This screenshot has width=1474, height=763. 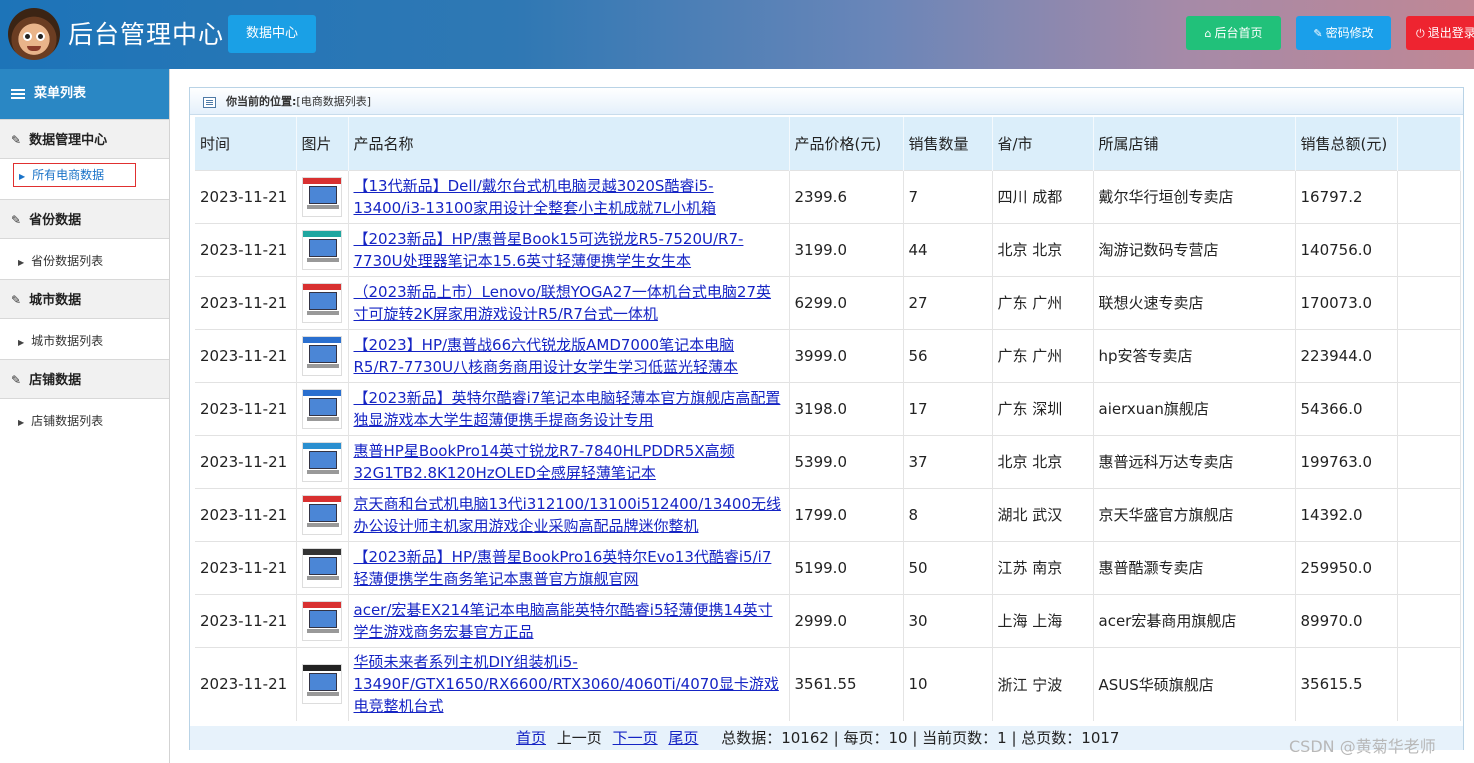 I want to click on cell-shop: aierxuan旗舰店, so click(x=1194, y=408).